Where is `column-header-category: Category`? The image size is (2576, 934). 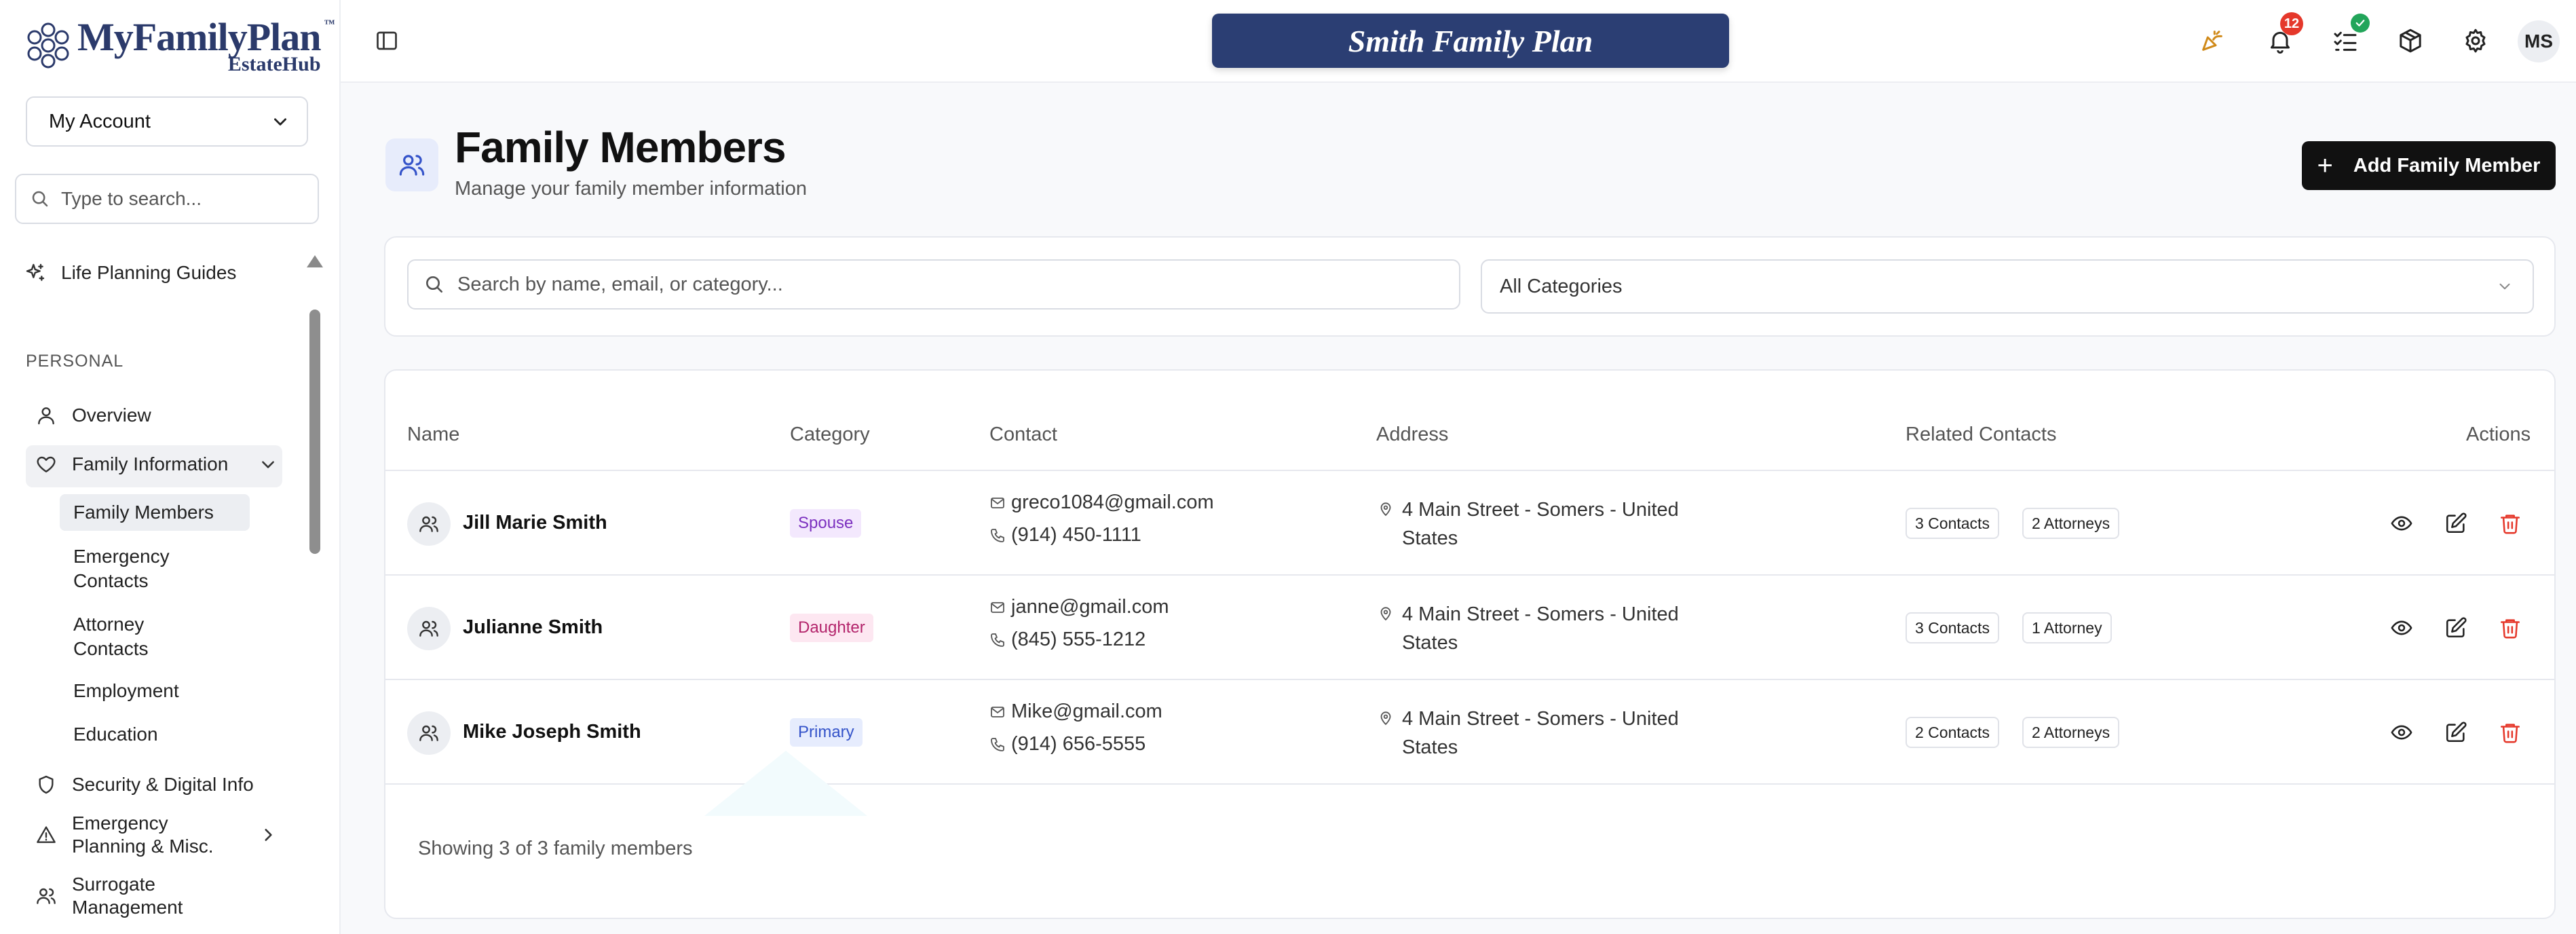 column-header-category: Category is located at coordinates (830, 434).